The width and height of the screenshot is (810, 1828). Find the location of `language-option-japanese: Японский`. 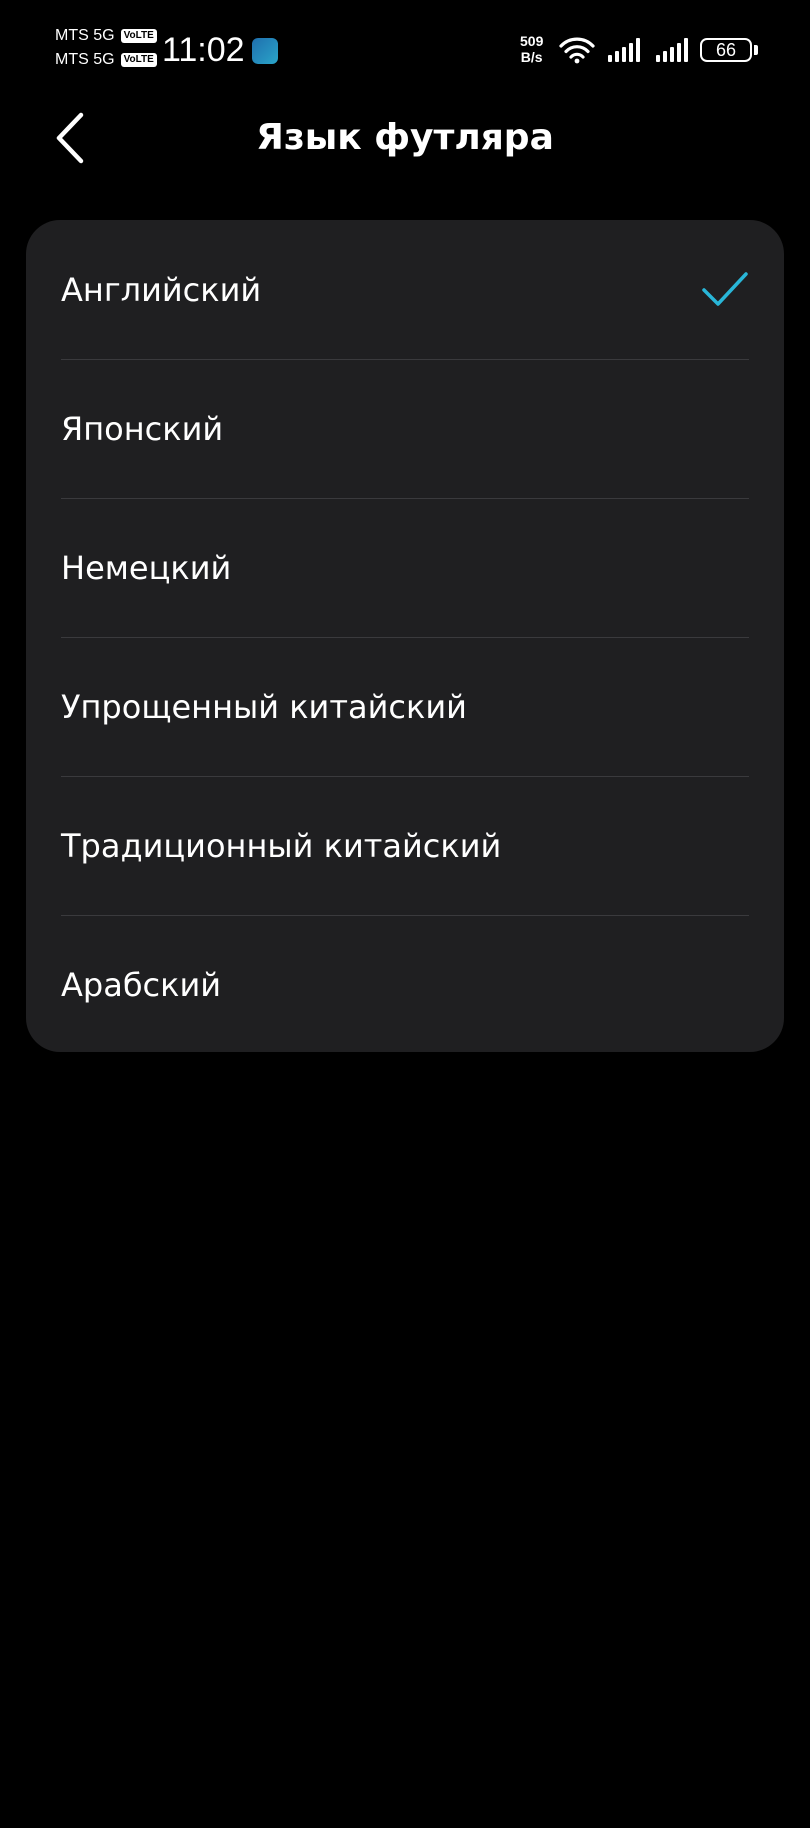

language-option-japanese: Японский is located at coordinates (405, 428).